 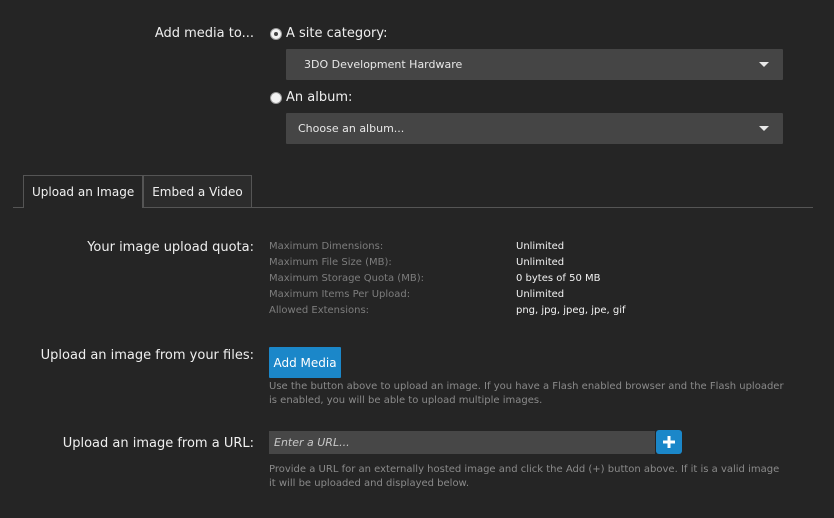 I want to click on radio-site-category-label: A site category:, so click(x=337, y=33).